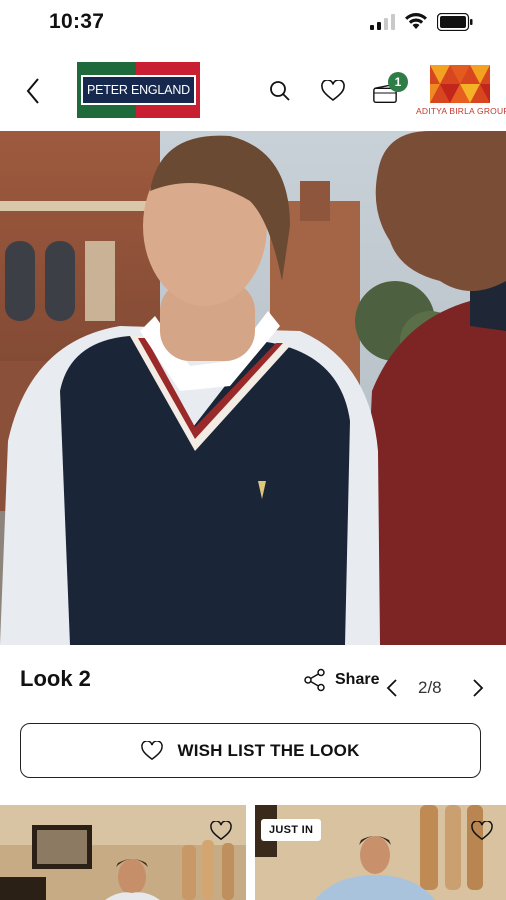 Image resolution: width=506 pixels, height=900 pixels. I want to click on back-button, so click(33, 91).